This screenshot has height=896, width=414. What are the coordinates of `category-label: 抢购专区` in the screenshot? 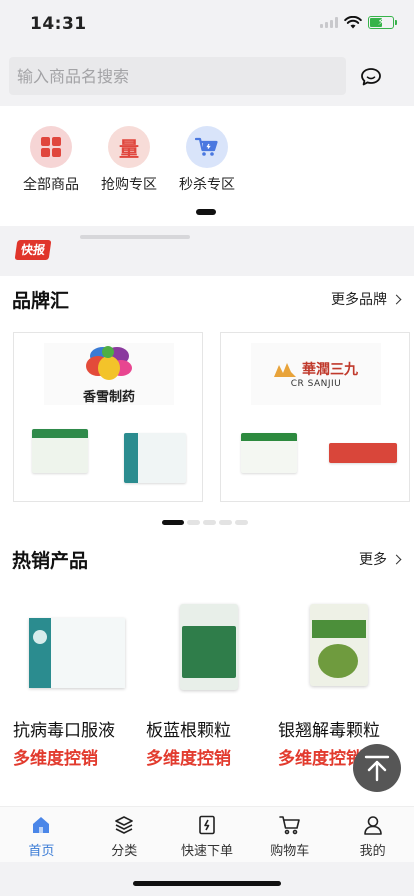 It's located at (129, 185).